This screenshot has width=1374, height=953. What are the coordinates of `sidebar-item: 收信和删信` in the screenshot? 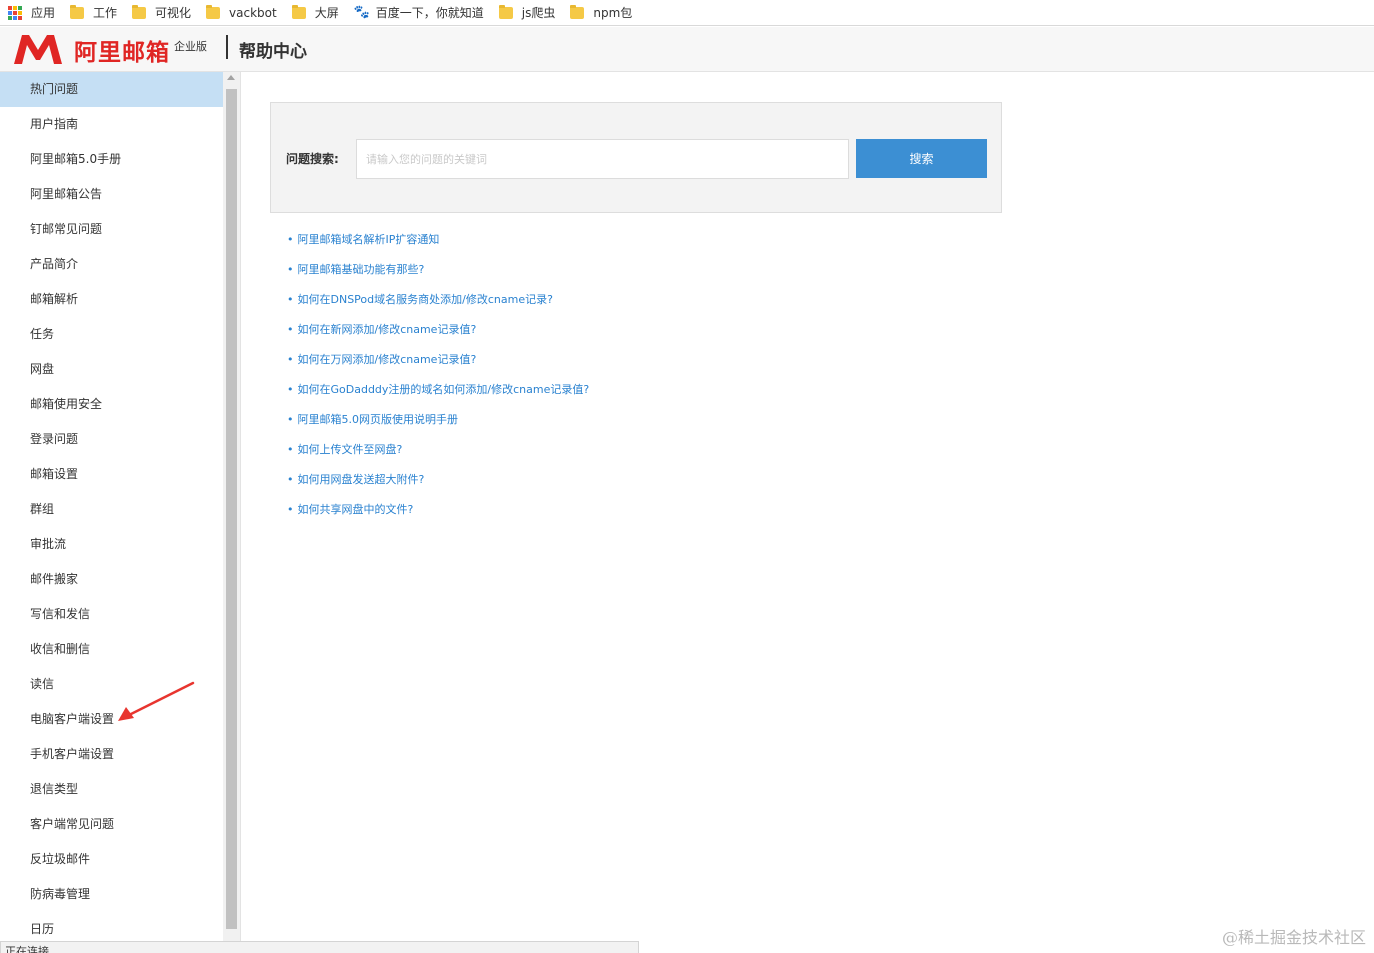 It's located at (111, 649).